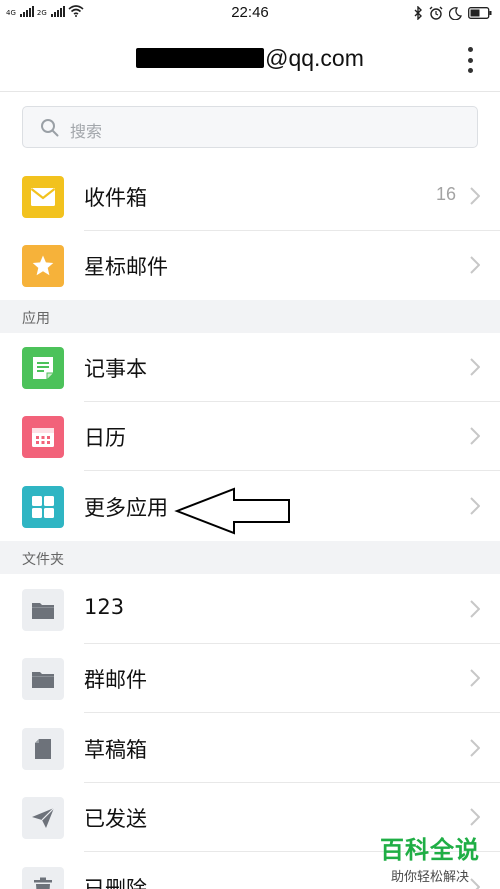  What do you see at coordinates (43, 560) in the screenshot?
I see `section-title-folders: 文件夹` at bounding box center [43, 560].